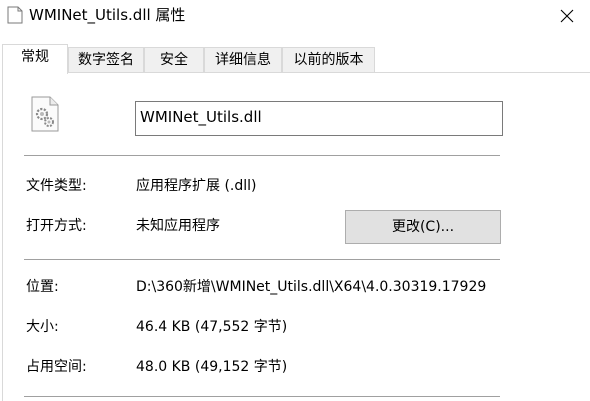  I want to click on size-label: 大小:, so click(42, 327).